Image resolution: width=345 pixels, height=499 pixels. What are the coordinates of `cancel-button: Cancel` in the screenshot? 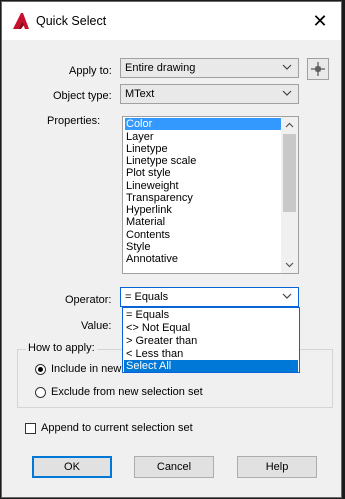 It's located at (174, 467).